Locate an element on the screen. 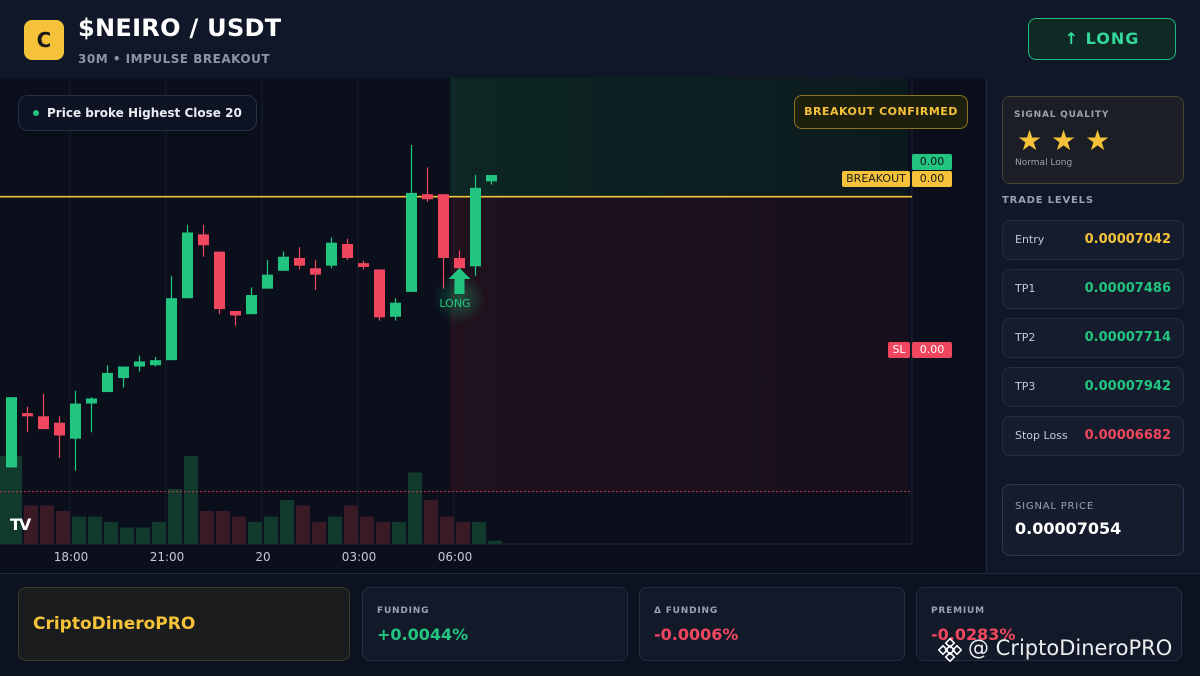 Image resolution: width=1200 pixels, height=676 pixels. status-dot is located at coordinates (36, 113).